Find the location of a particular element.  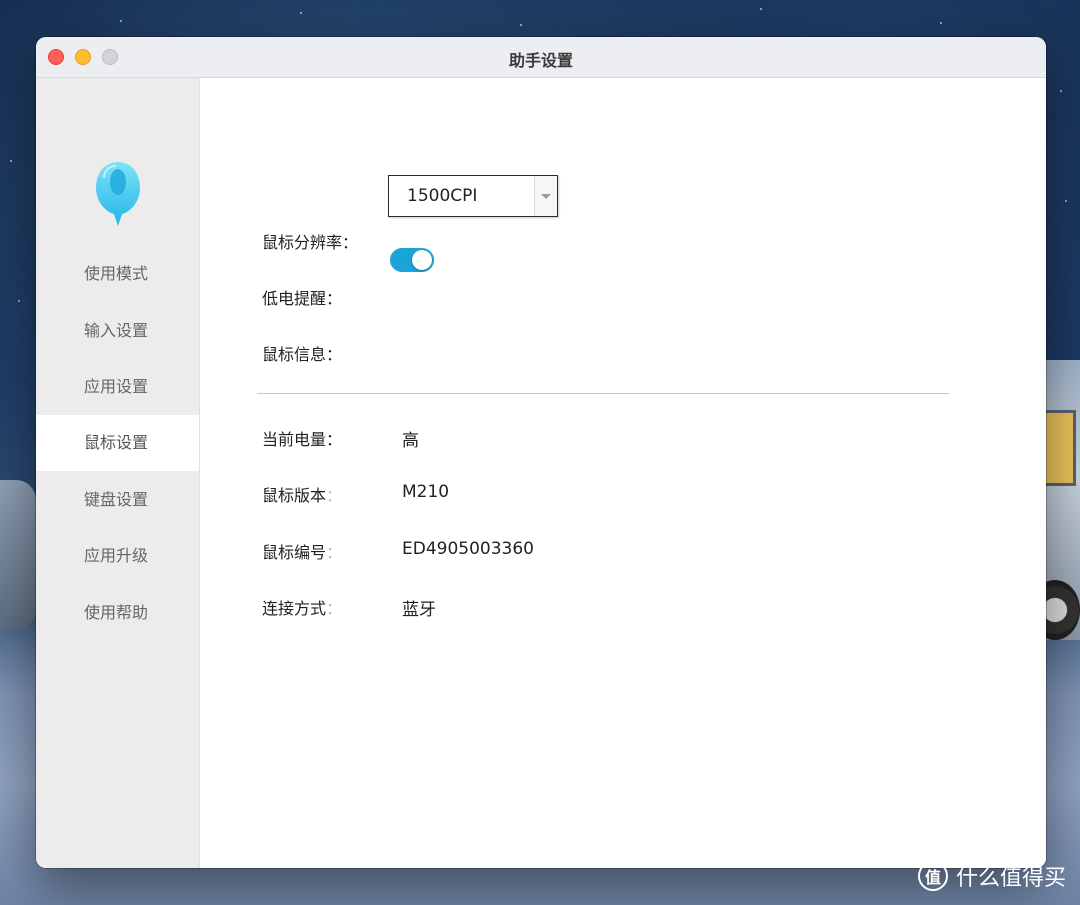

dpi-select: 1500CPI is located at coordinates (473, 196).